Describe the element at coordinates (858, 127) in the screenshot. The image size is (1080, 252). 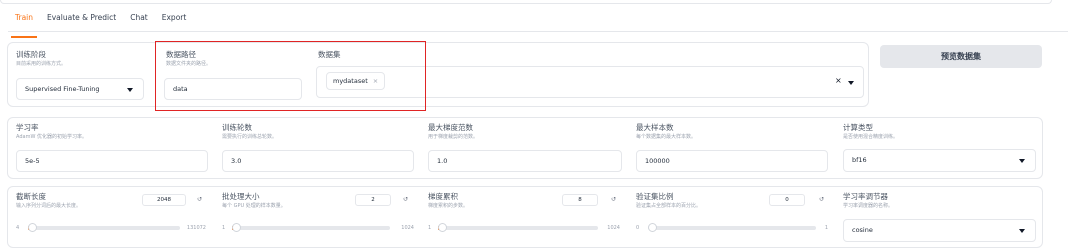
I see `compute-type-label: 计算类型` at that location.